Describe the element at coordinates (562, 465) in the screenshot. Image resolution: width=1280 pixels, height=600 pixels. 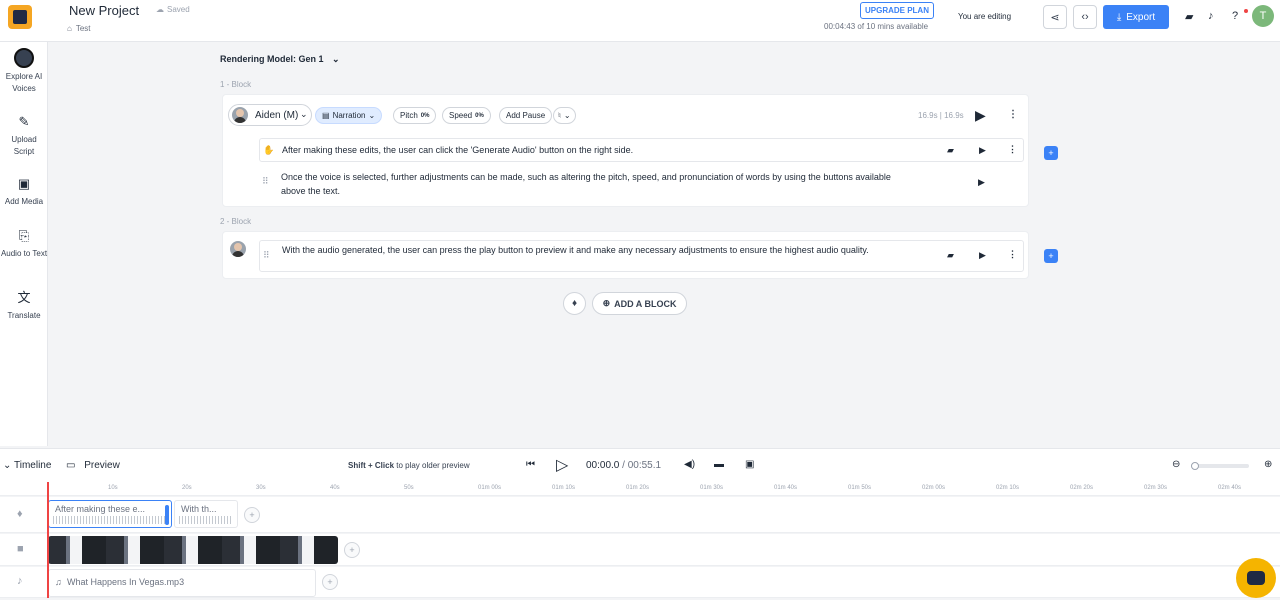
I see `play-timeline-button: ▷` at that location.